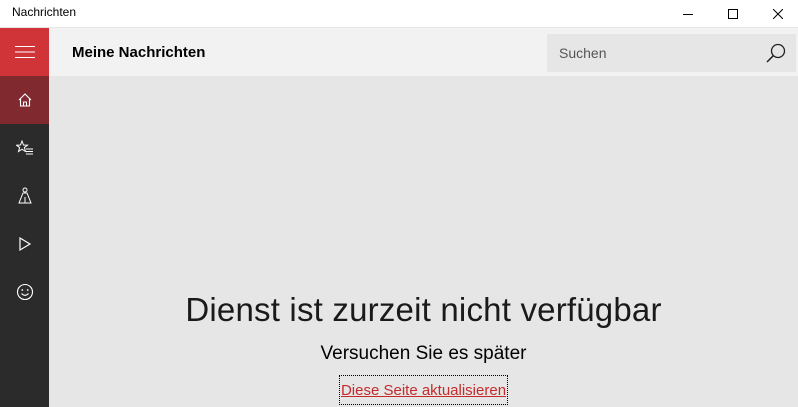  What do you see at coordinates (653, 53) in the screenshot?
I see `search-input` at bounding box center [653, 53].